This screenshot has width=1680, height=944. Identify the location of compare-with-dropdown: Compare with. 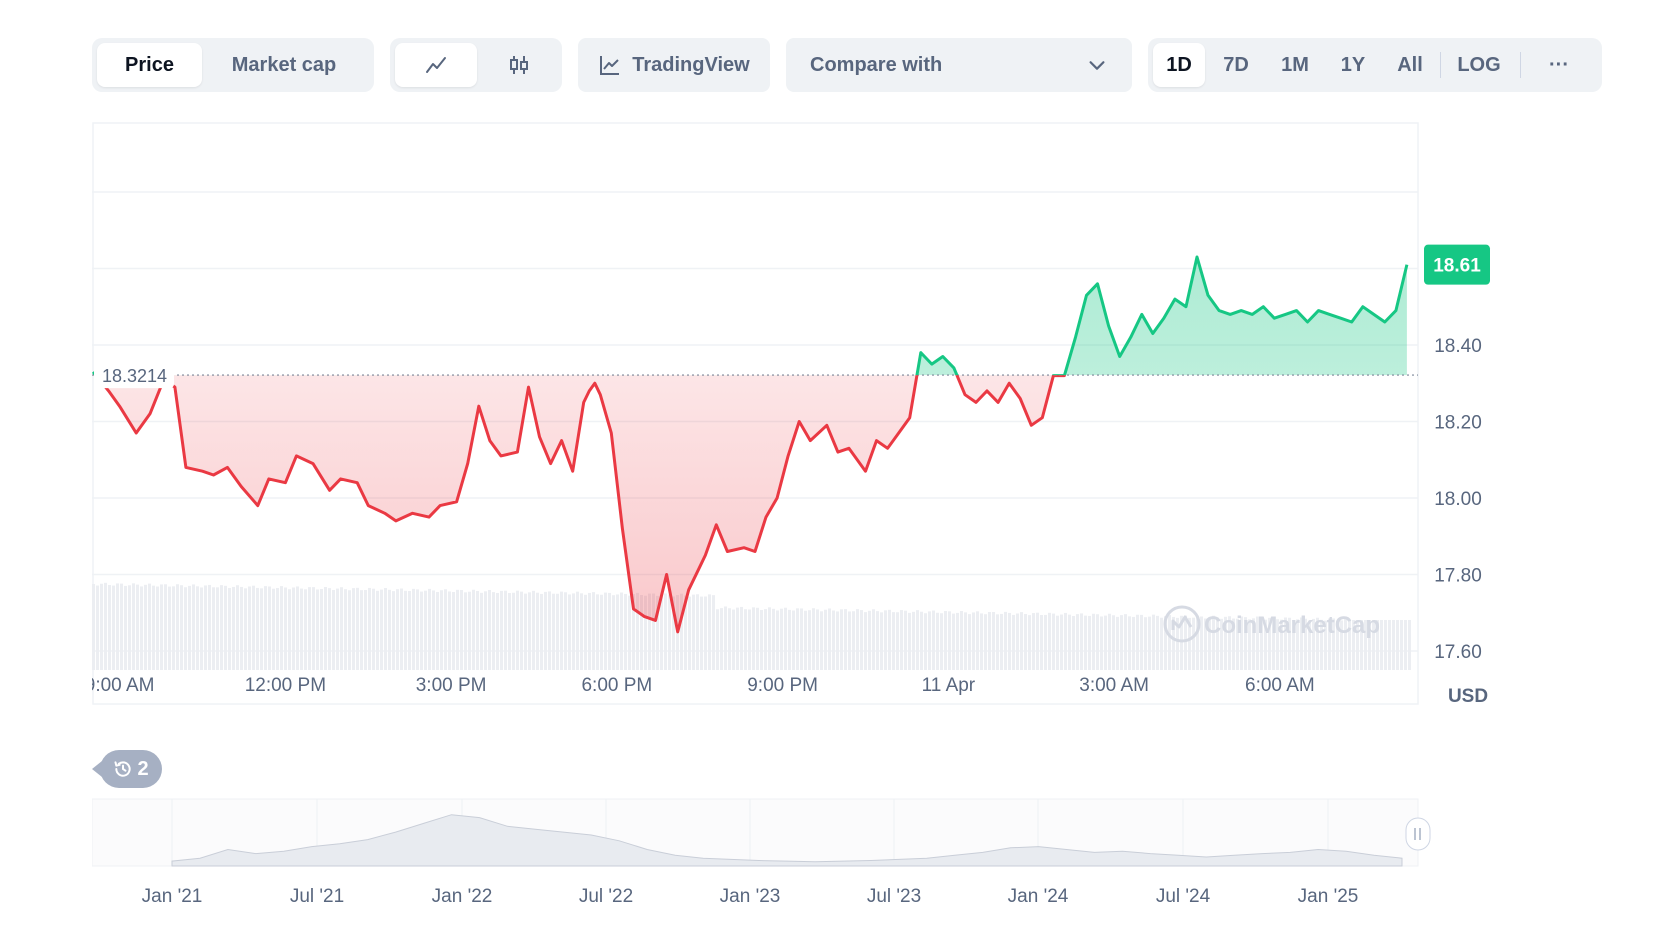
(959, 65).